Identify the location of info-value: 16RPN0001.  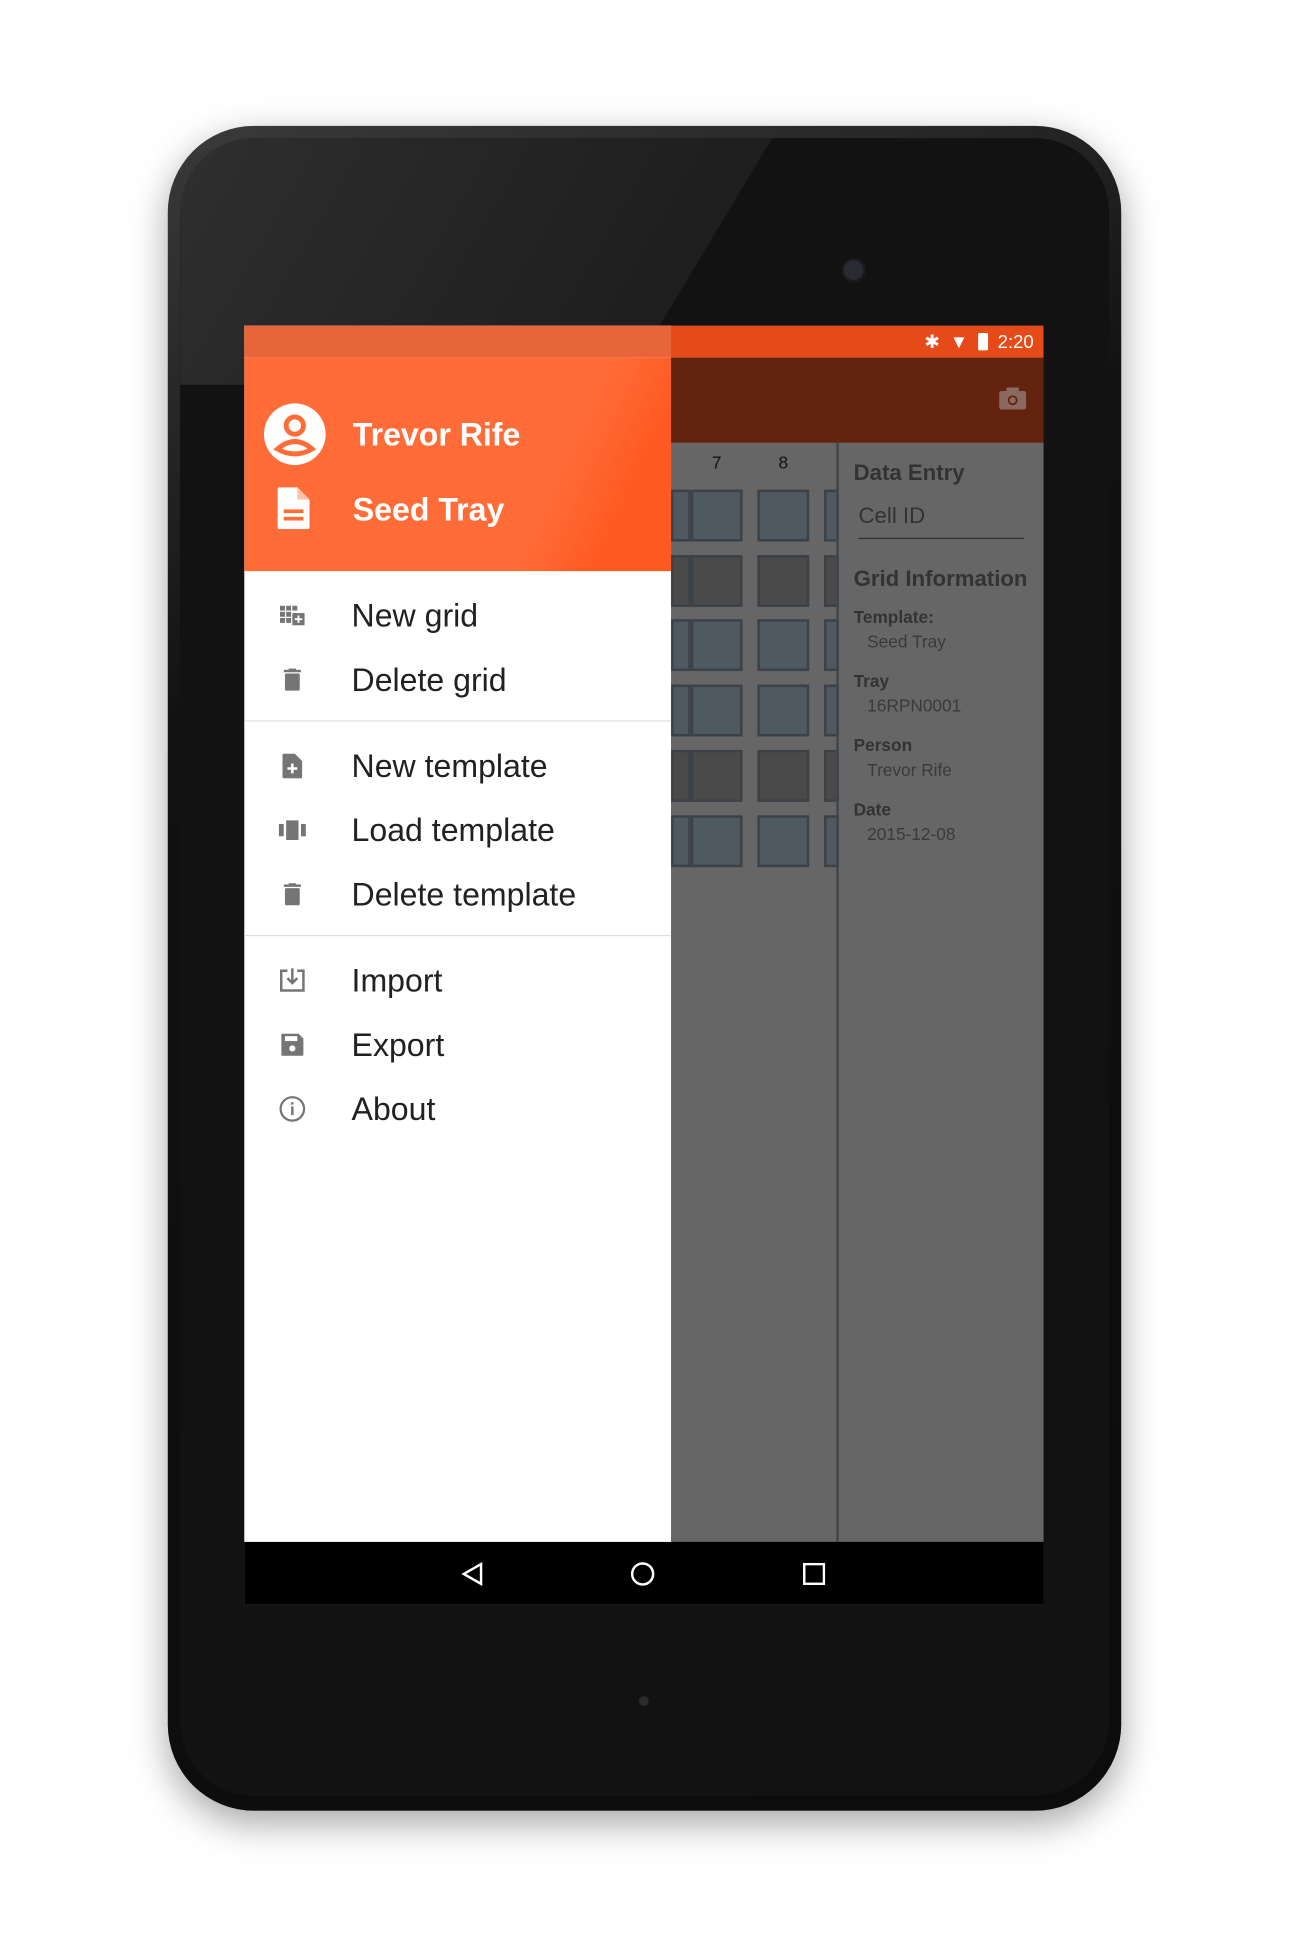
(914, 705).